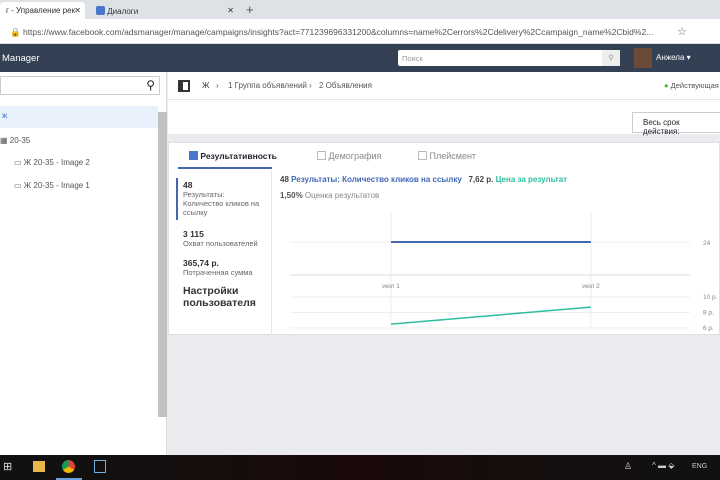 This screenshot has width=720, height=480. Describe the element at coordinates (710, 297) in the screenshot. I see `y-tick-label: 10 р.` at that location.